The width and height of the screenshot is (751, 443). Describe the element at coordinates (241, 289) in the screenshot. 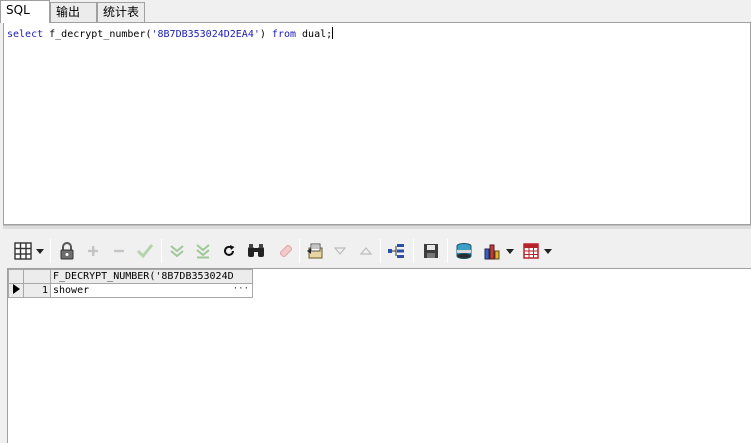

I see `cell-ellipsis-button: ···` at that location.